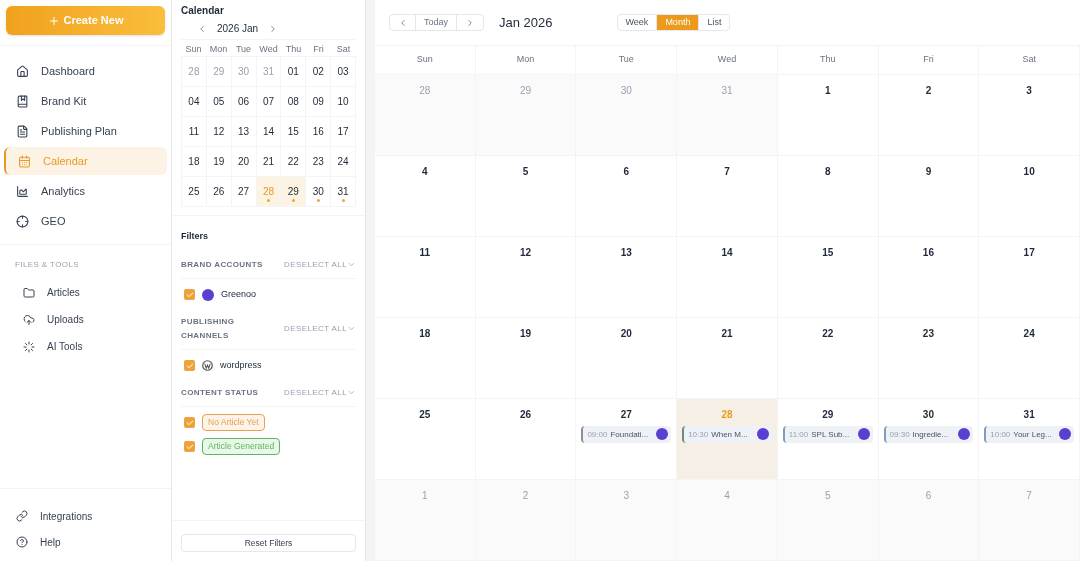 The height and width of the screenshot is (561, 1080). What do you see at coordinates (239, 294) in the screenshot?
I see `option-label: Greenoo` at bounding box center [239, 294].